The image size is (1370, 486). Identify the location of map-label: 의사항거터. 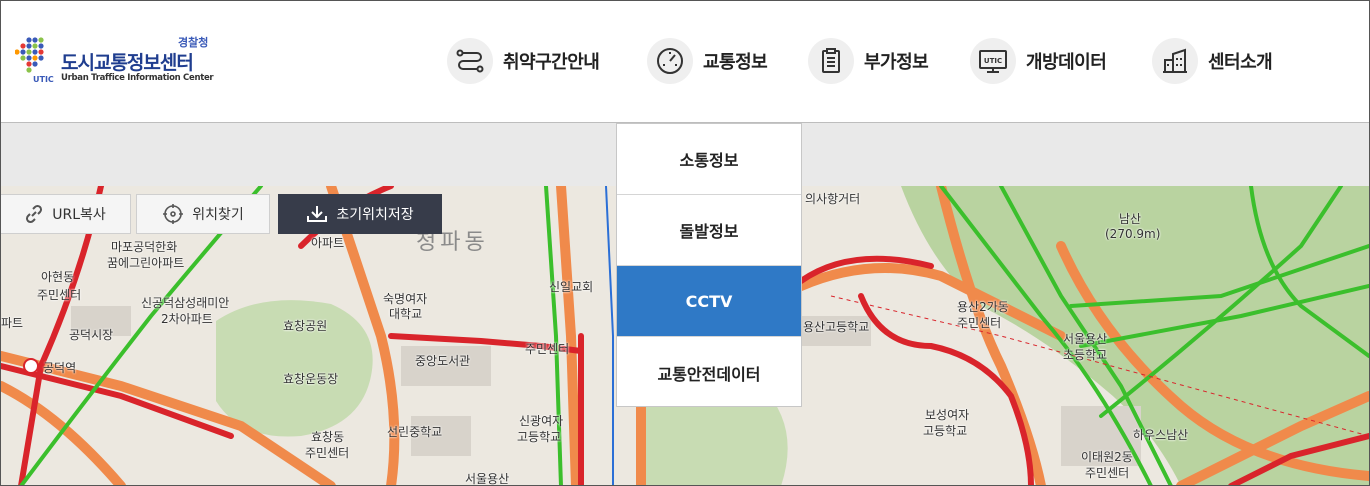
(833, 199).